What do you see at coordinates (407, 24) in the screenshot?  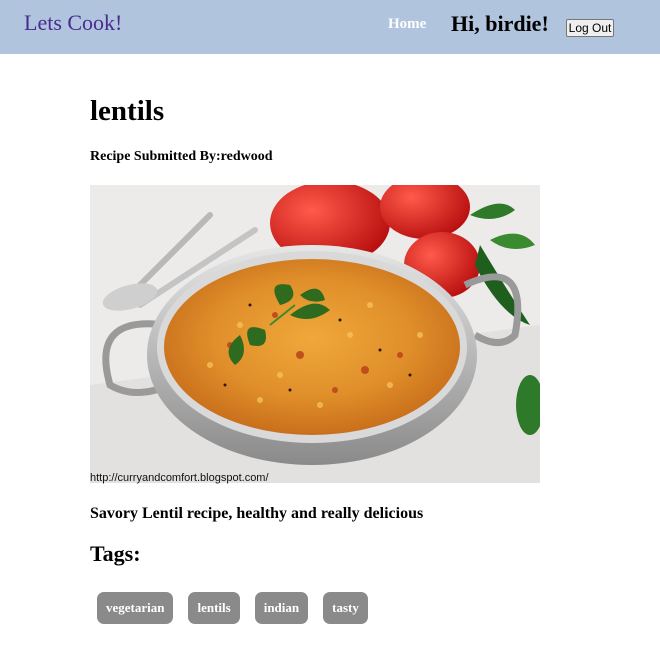 I see `home-link: Home` at bounding box center [407, 24].